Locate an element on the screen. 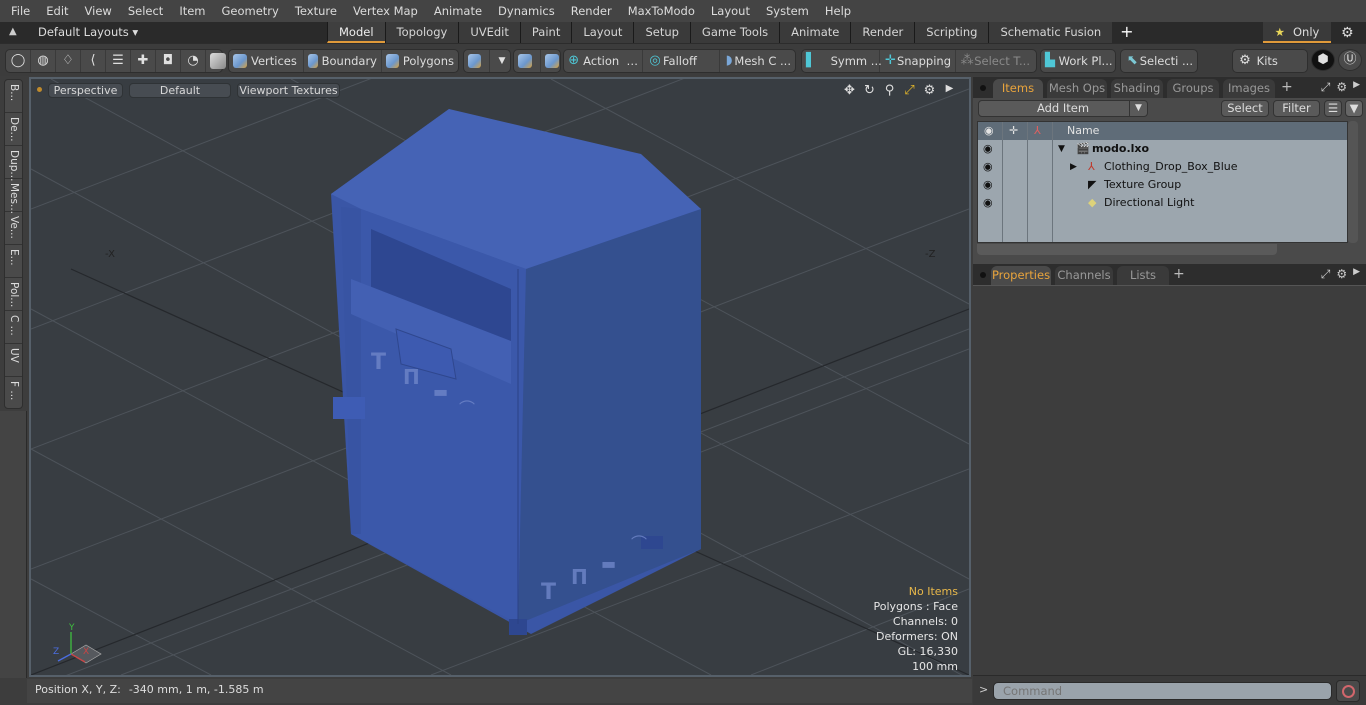 The width and height of the screenshot is (1366, 705). menu-texture: Texture is located at coordinates (316, 11).